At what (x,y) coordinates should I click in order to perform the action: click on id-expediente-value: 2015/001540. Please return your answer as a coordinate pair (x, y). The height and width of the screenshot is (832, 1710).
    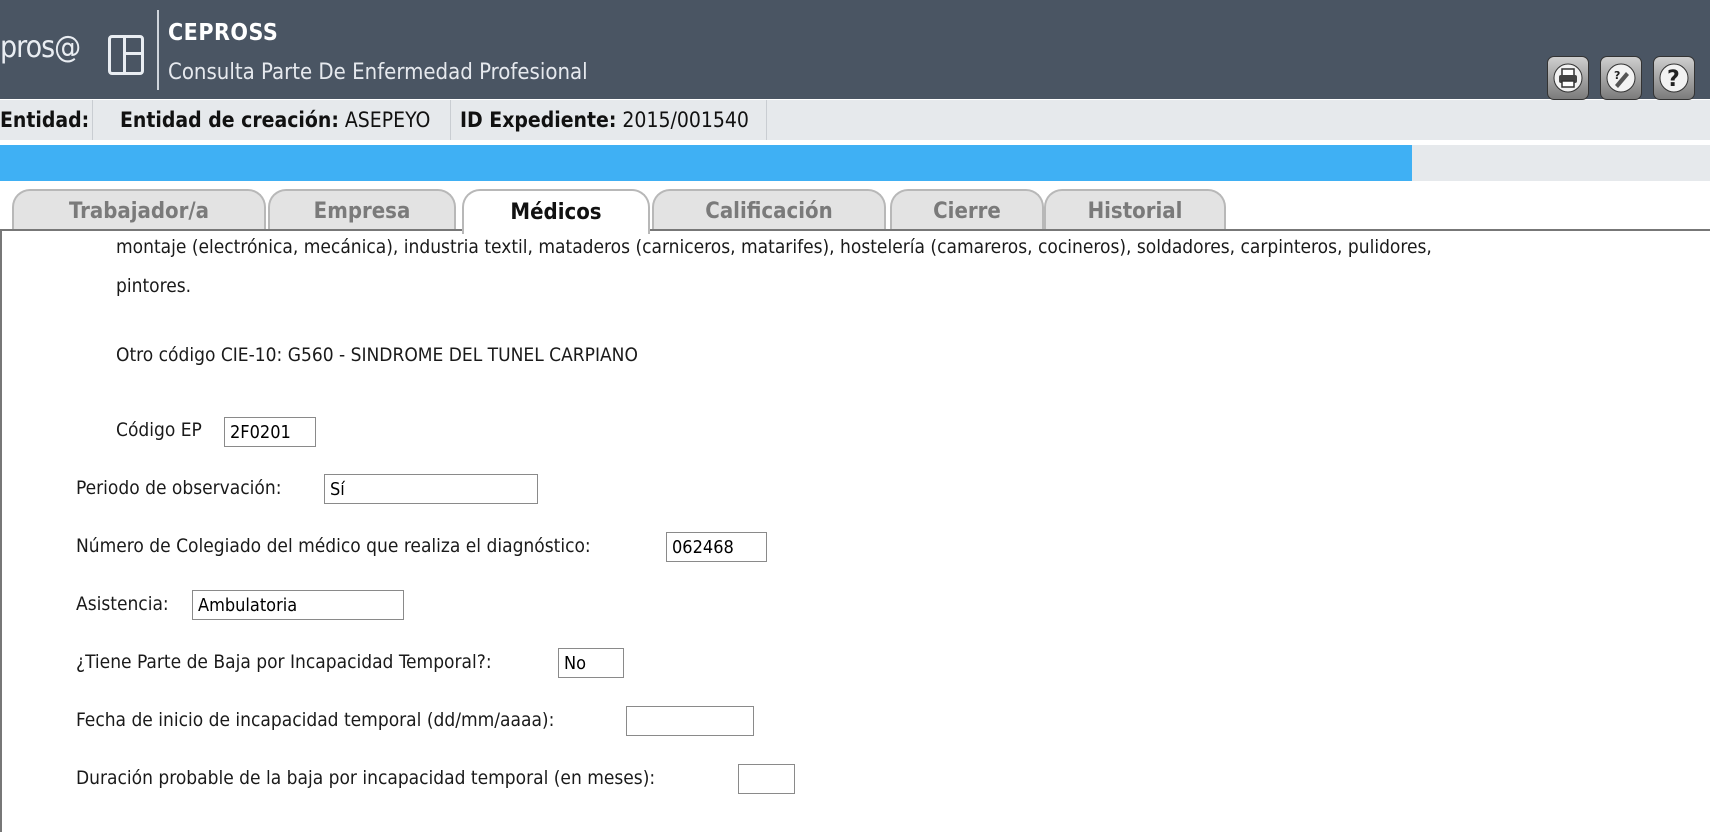
    Looking at the image, I should click on (685, 120).